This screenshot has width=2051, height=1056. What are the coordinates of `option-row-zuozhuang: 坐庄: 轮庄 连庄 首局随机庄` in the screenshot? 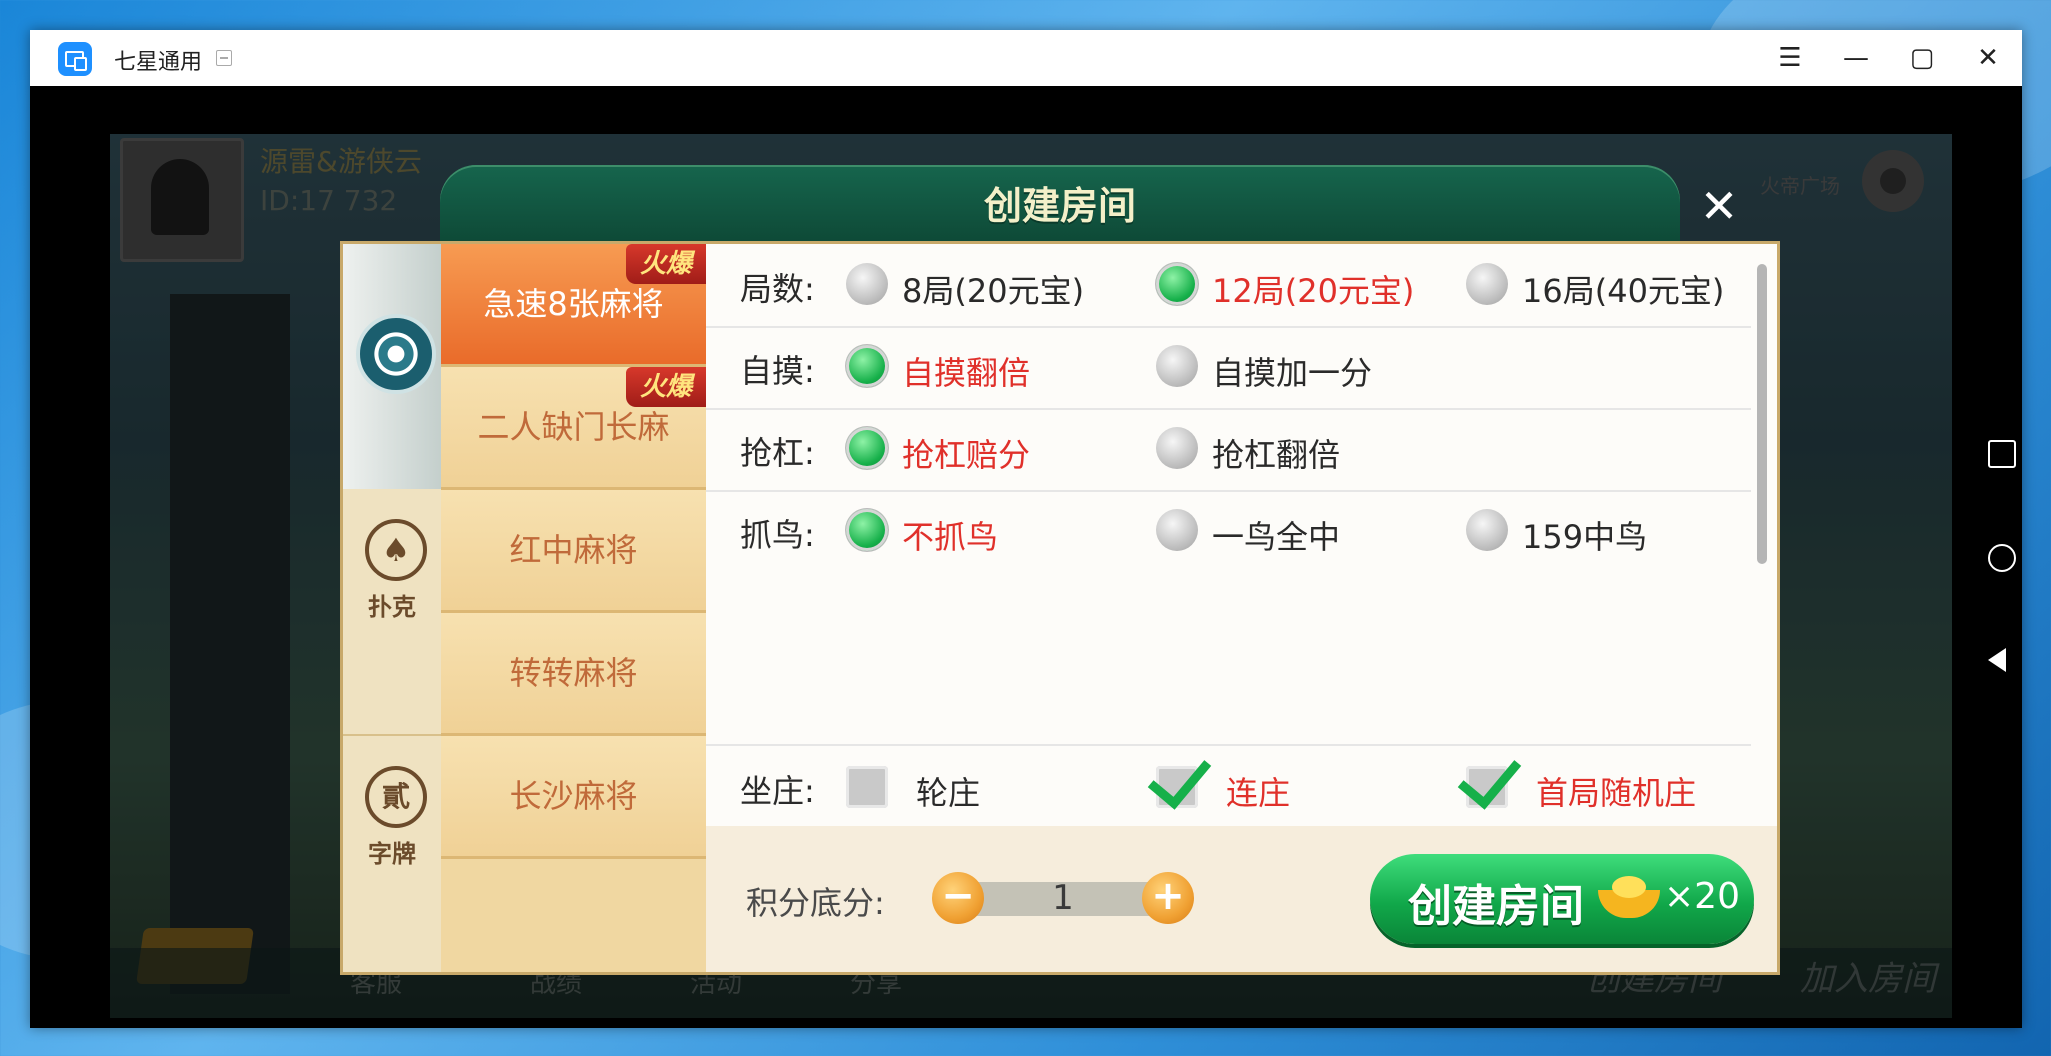 It's located at (1228, 785).